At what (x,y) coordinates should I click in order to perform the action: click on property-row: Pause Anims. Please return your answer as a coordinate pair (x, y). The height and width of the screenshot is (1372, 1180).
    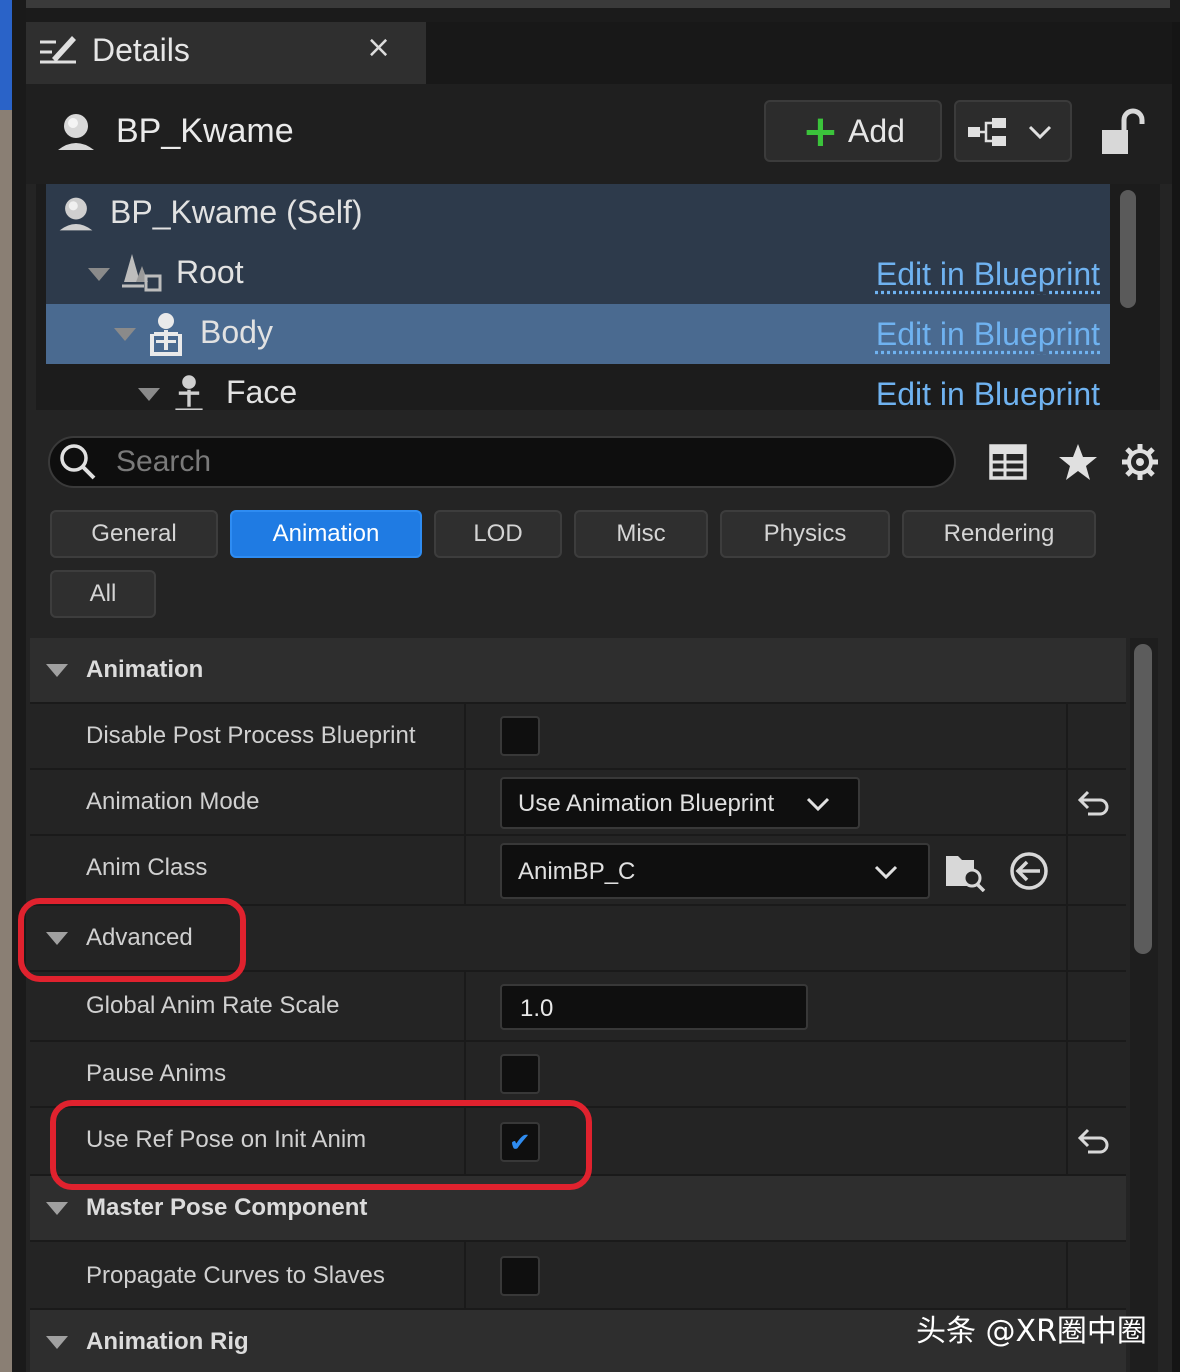
    Looking at the image, I should click on (578, 1075).